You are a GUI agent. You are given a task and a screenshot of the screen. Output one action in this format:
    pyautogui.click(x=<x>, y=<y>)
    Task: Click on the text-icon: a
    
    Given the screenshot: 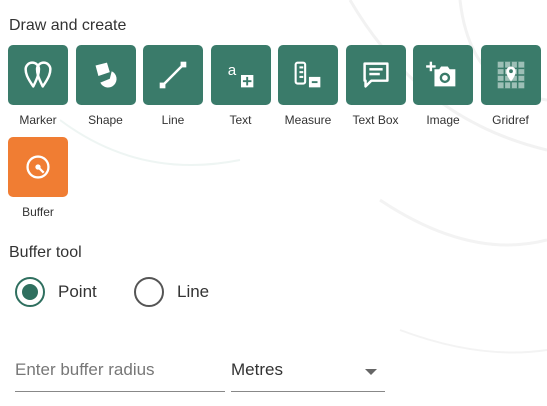 What is the action you would take?
    pyautogui.click(x=240, y=75)
    